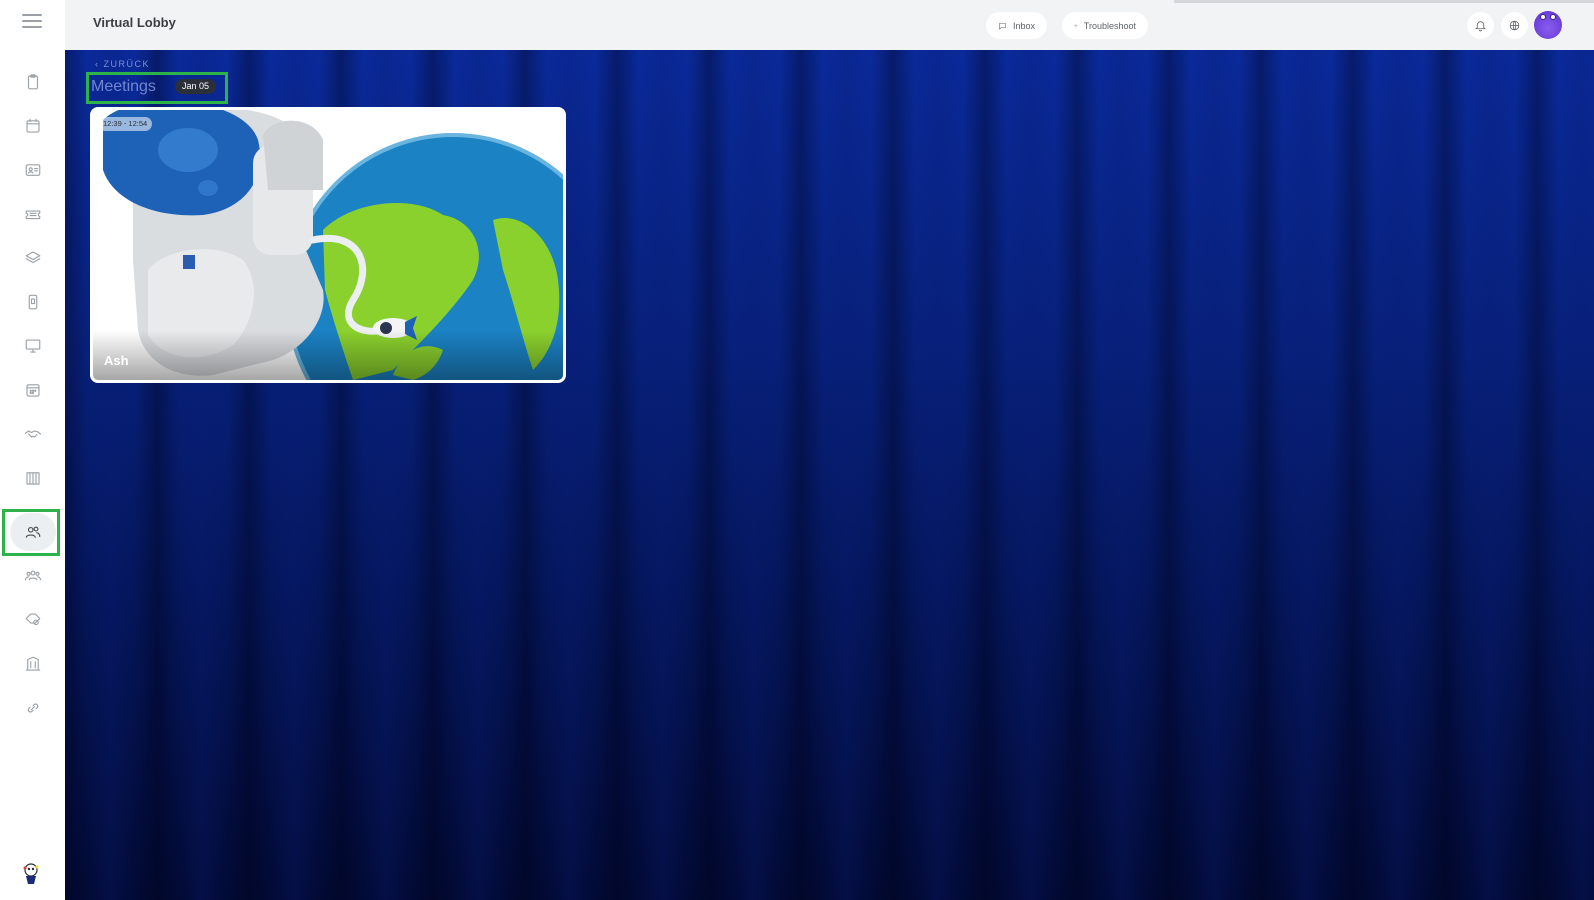 This screenshot has height=900, width=1594. Describe the element at coordinates (1548, 25) in the screenshot. I see `user-avatar` at that location.